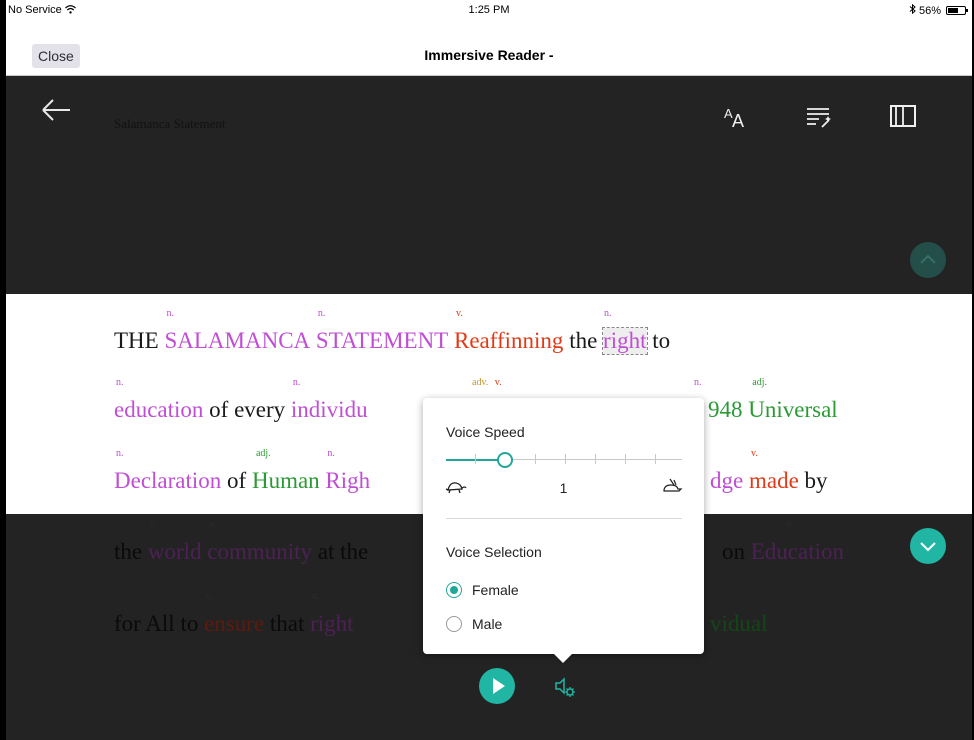 The width and height of the screenshot is (974, 740). I want to click on speed-slider-thumb, so click(505, 460).